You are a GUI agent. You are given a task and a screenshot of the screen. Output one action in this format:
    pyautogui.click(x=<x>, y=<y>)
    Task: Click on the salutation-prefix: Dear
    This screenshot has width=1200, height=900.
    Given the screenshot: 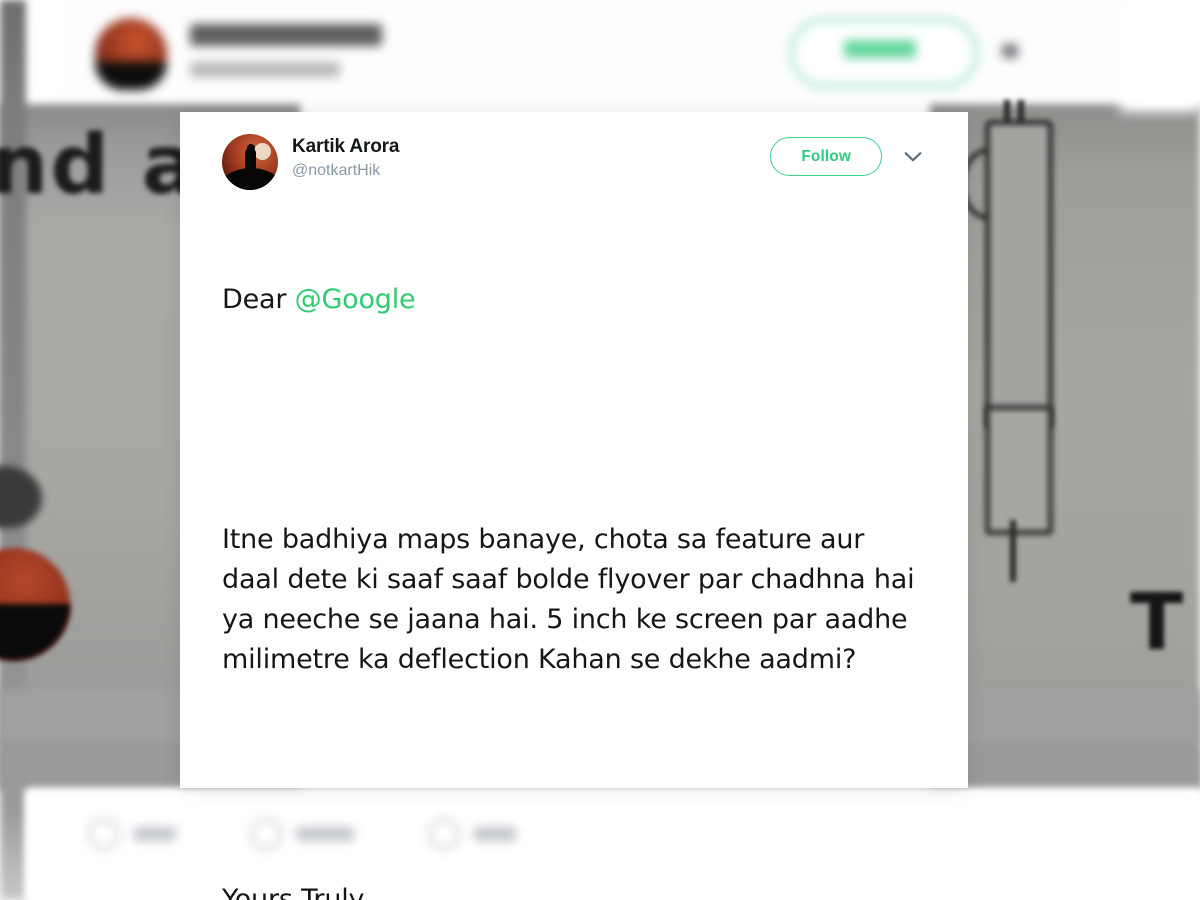 What is the action you would take?
    pyautogui.click(x=258, y=299)
    